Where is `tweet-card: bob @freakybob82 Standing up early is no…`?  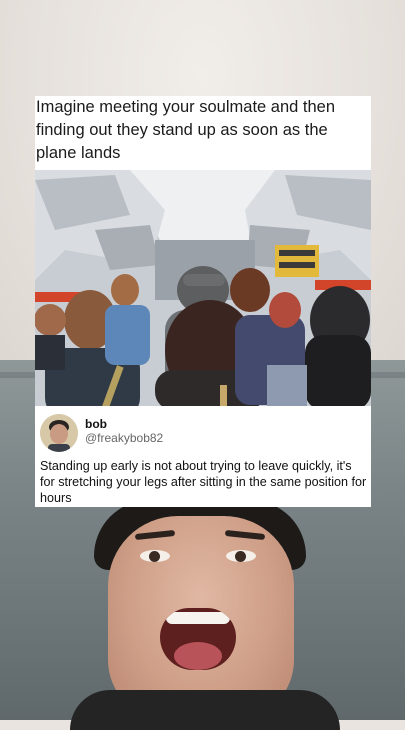 tweet-card: bob @freakybob82 Standing up early is no… is located at coordinates (203, 459).